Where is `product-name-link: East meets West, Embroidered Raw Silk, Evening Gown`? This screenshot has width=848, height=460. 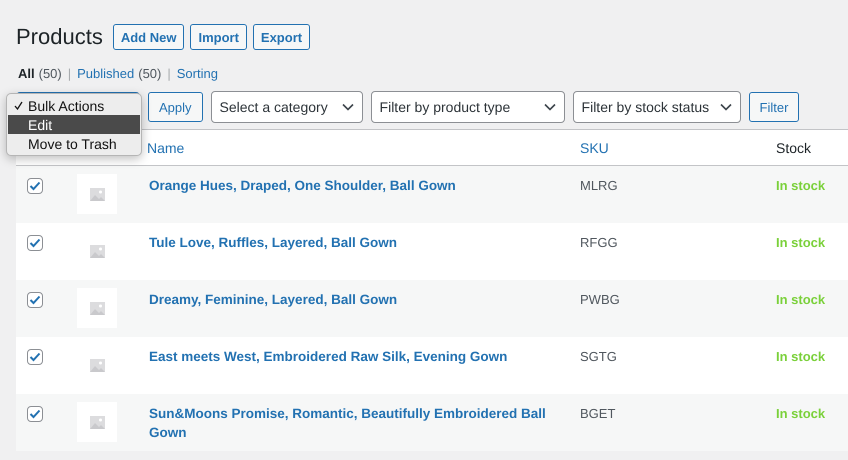 product-name-link: East meets West, Embroidered Raw Silk, Evening Gown is located at coordinates (350, 356).